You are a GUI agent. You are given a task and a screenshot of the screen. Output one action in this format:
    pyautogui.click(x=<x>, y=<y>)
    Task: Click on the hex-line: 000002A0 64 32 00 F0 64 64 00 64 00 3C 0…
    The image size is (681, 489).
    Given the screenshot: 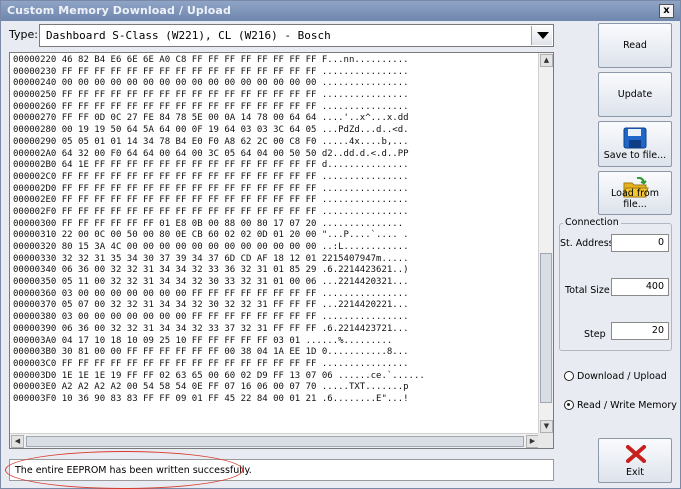 What is the action you would take?
    pyautogui.click(x=211, y=153)
    